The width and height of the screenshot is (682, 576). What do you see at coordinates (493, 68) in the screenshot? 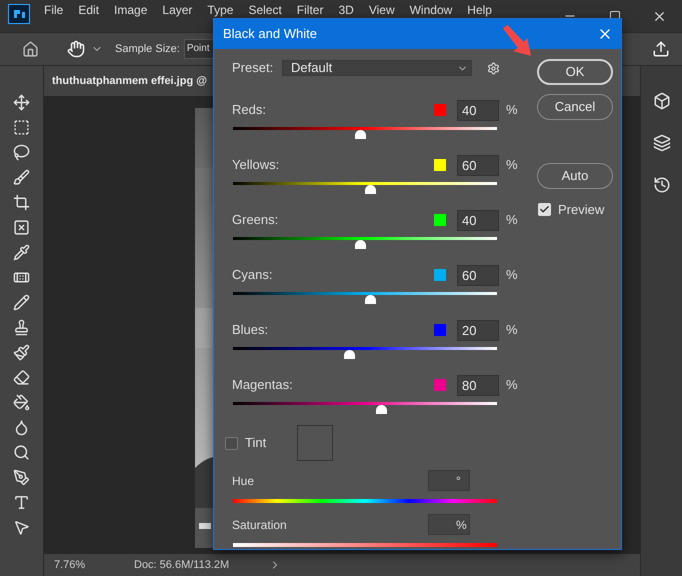
I see `settings-icon` at bounding box center [493, 68].